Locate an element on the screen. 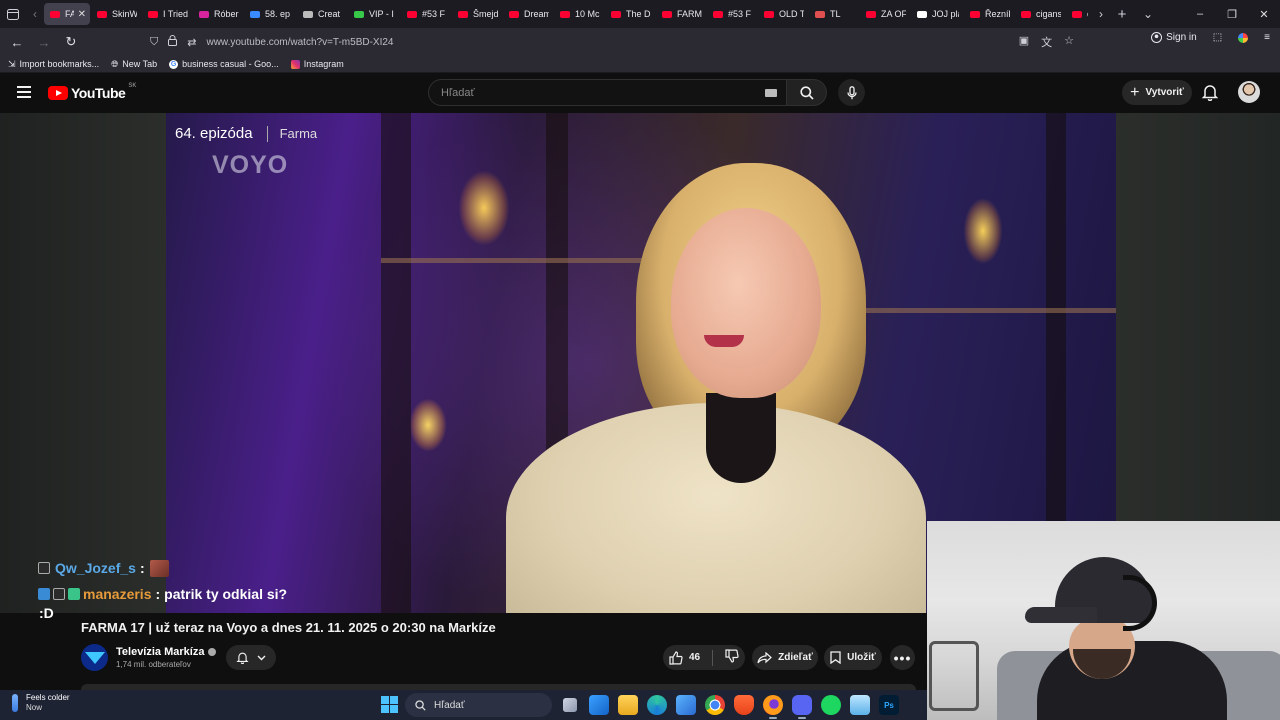 This screenshot has height=720, width=1280. search-input: Hľadať is located at coordinates (607, 92).